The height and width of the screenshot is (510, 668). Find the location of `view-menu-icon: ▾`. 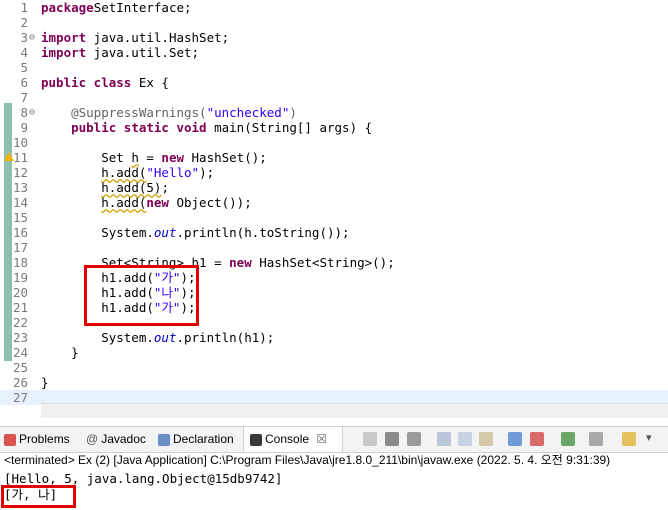

view-menu-icon: ▾ is located at coordinates (649, 437).